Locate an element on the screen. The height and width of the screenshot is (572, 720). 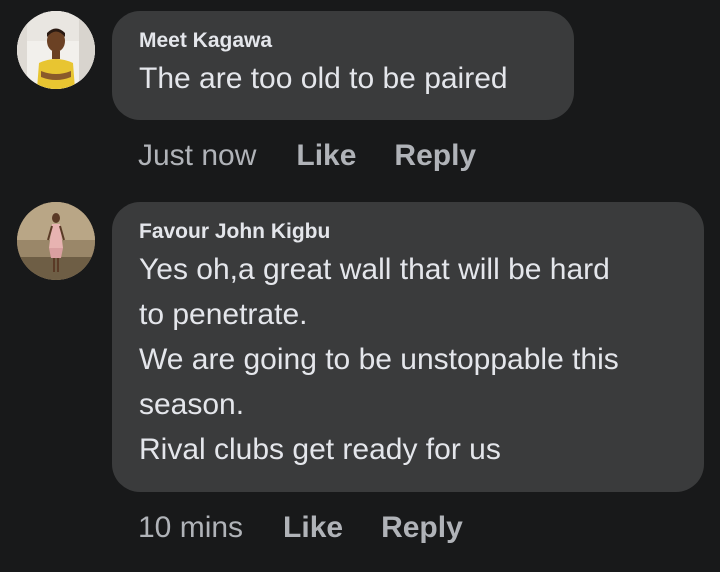
comment-timestamp: 10 mins is located at coordinates (191, 527).